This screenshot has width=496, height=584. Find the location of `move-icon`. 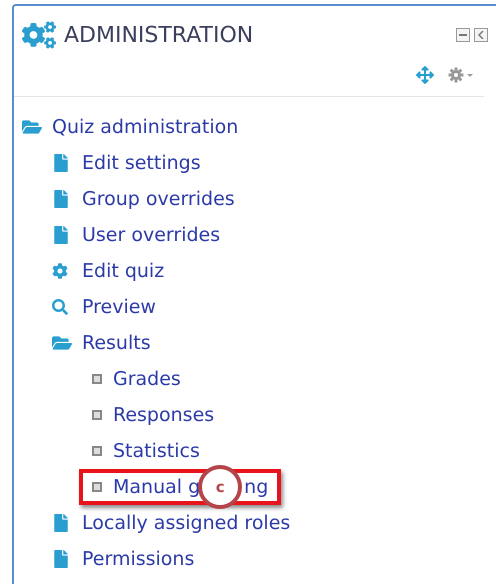

move-icon is located at coordinates (425, 75).